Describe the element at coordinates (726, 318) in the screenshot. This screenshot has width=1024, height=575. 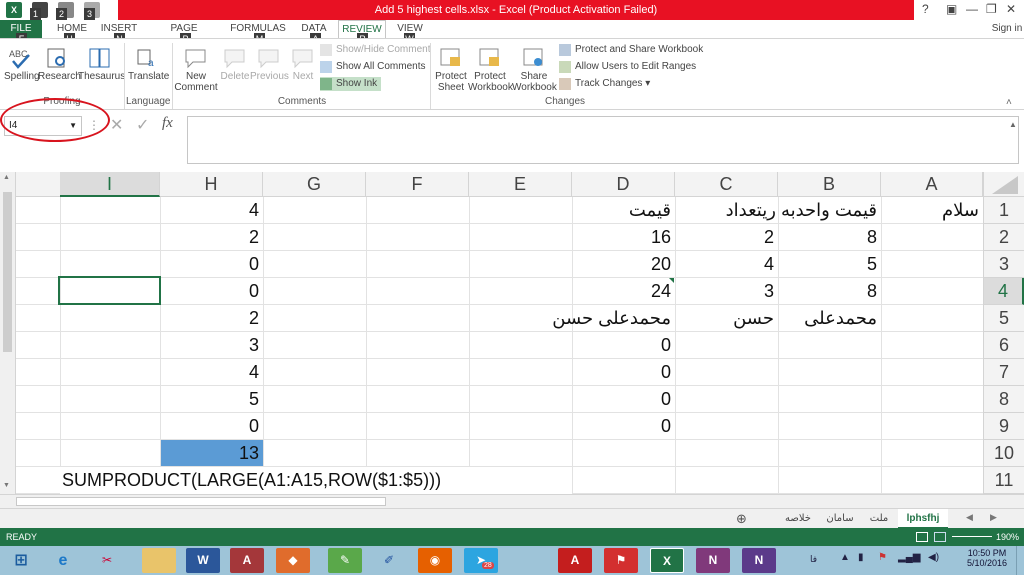
I see `cell-c5: حسن` at that location.